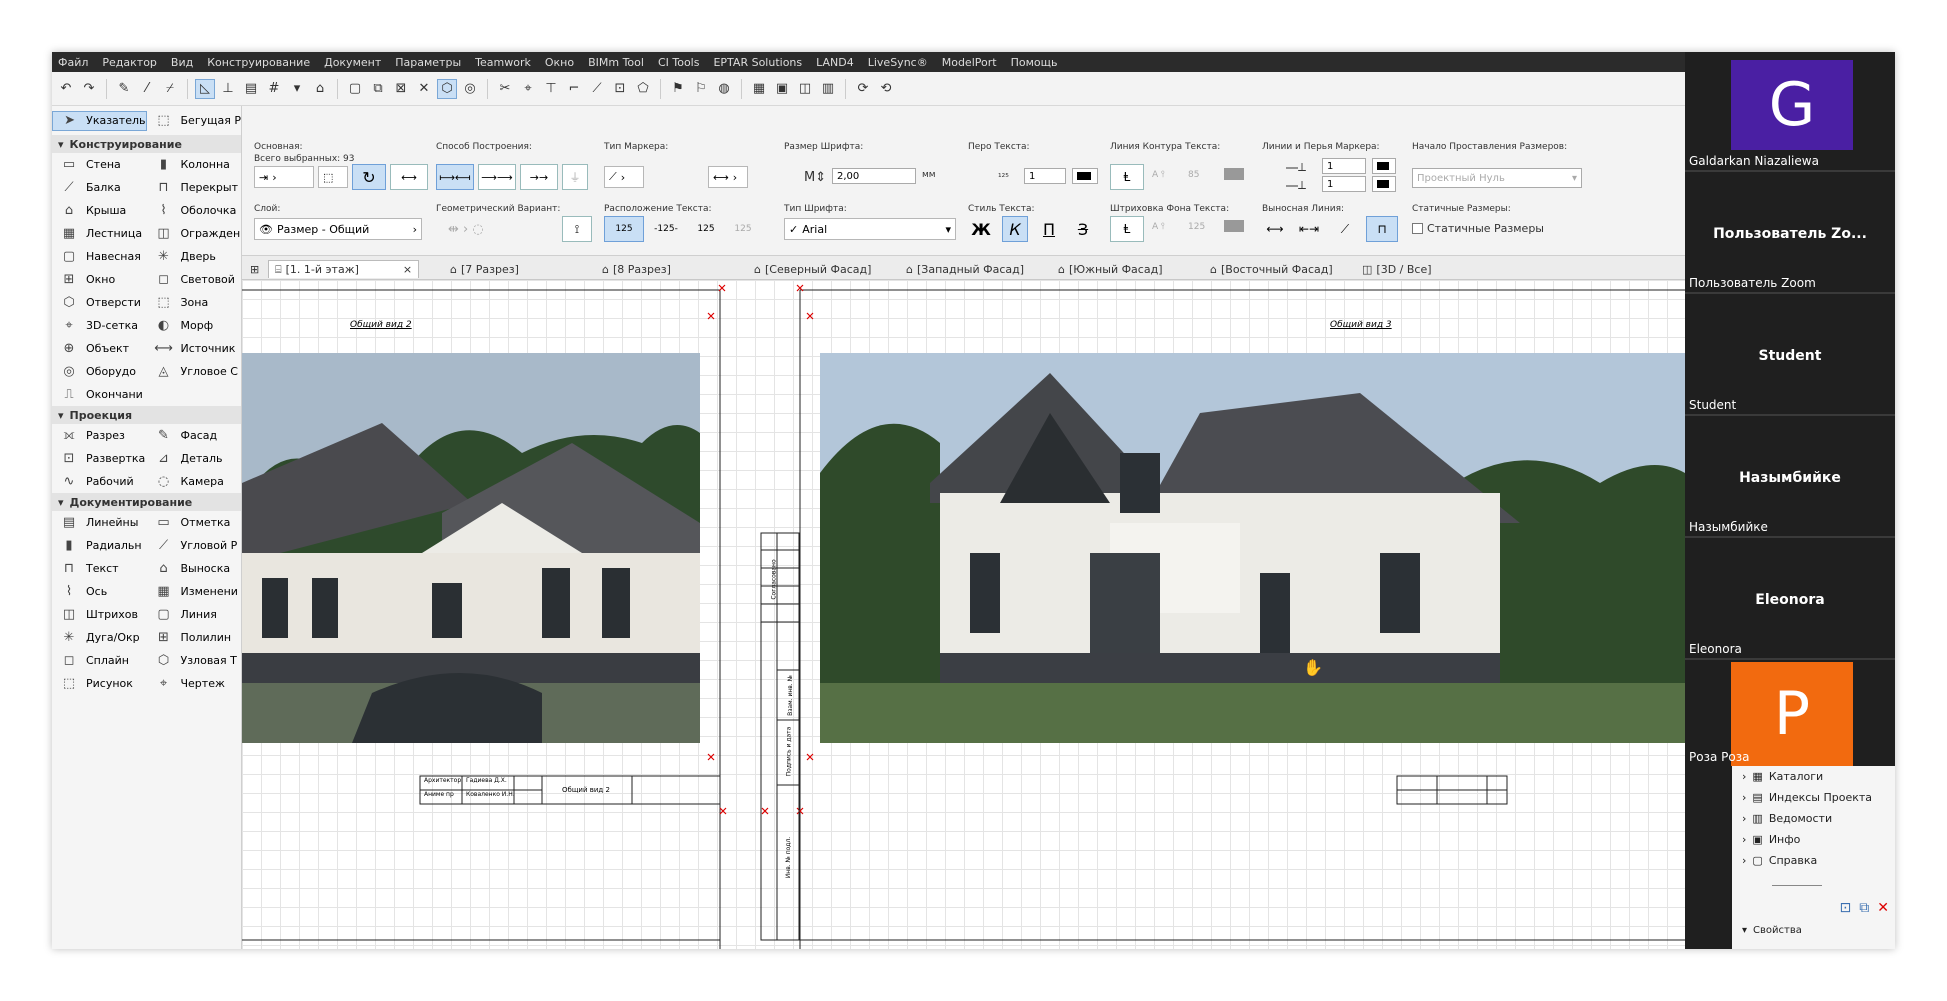  I want to click on fillet-icon: ⌐, so click(574, 89).